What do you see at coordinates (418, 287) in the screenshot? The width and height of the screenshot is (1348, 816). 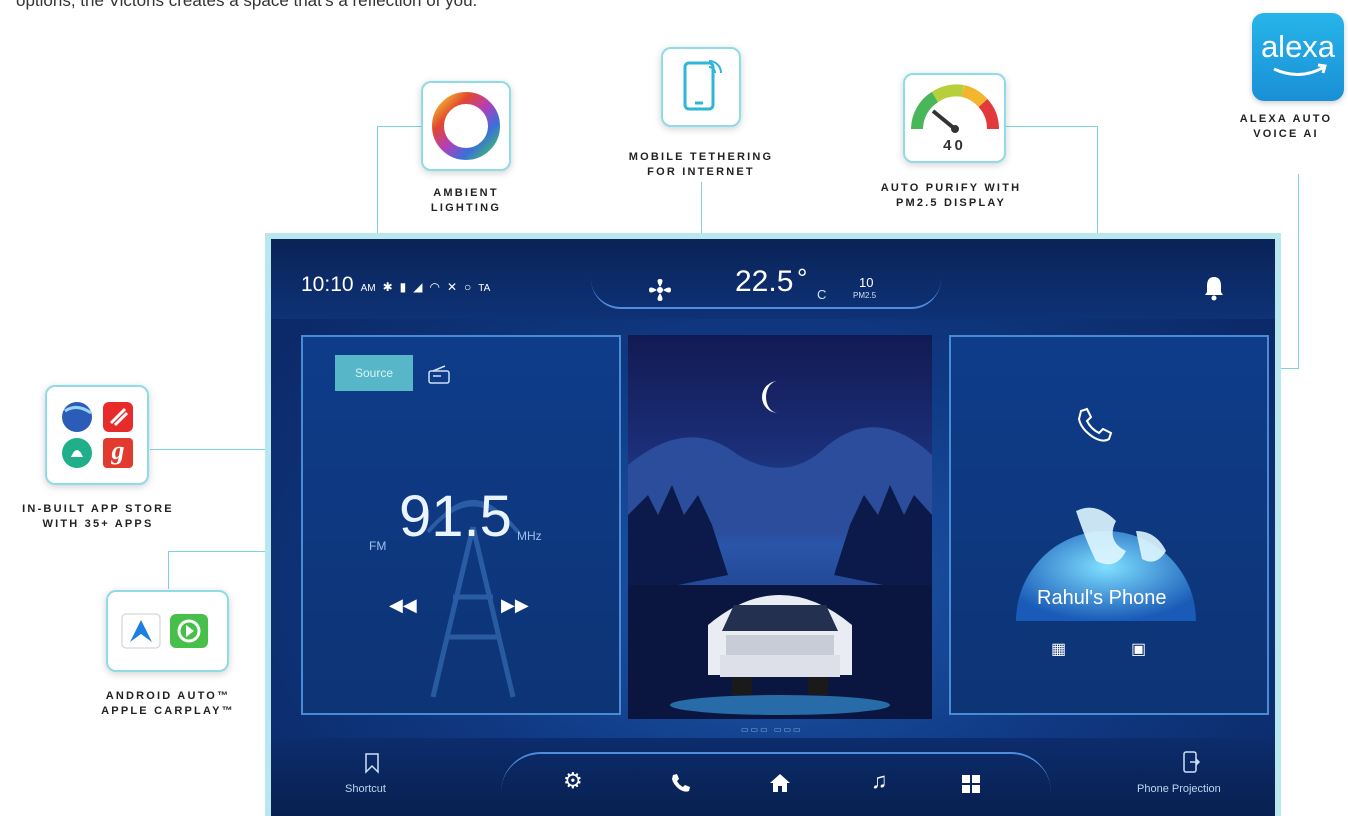 I see `signal-icon: ◢` at bounding box center [418, 287].